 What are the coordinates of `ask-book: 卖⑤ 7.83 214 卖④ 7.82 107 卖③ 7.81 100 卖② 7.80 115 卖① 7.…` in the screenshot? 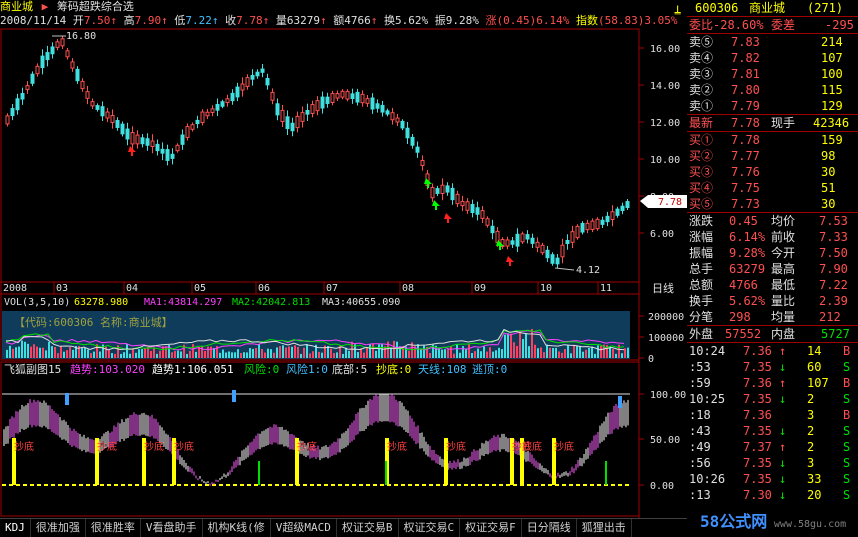 It's located at (772, 74).